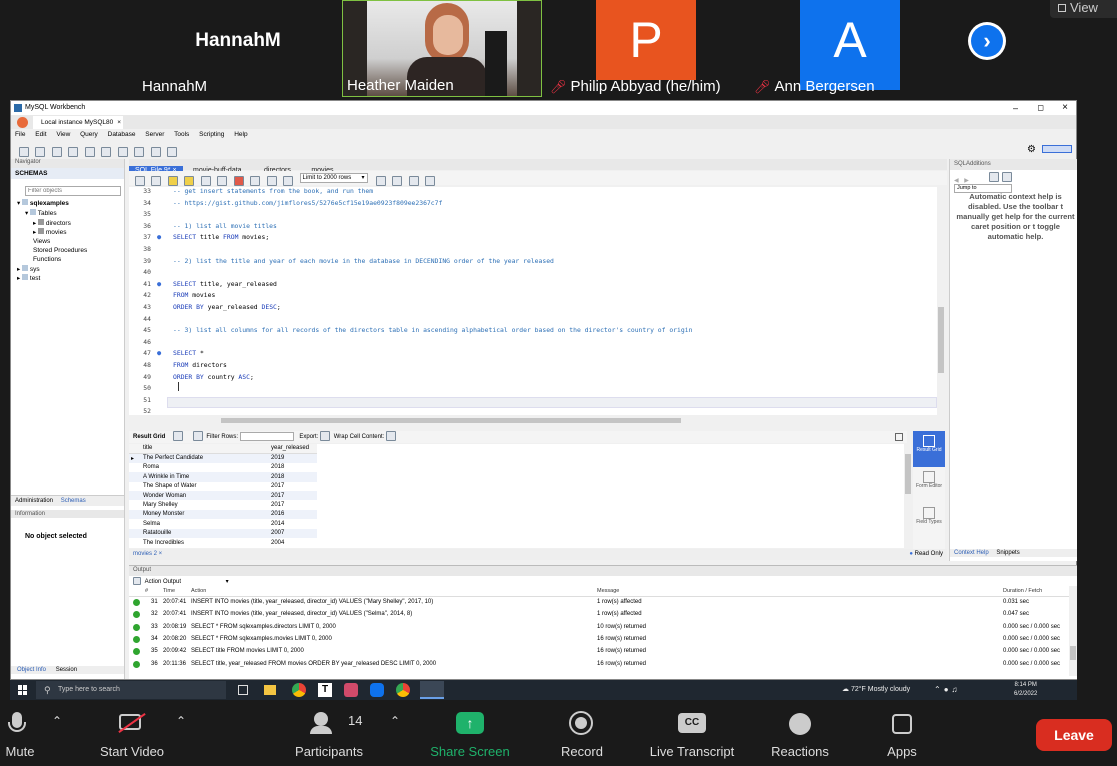 This screenshot has height=766, width=1117. Describe the element at coordinates (293, 486) in the screenshot. I see `cell-year: 2017` at that location.